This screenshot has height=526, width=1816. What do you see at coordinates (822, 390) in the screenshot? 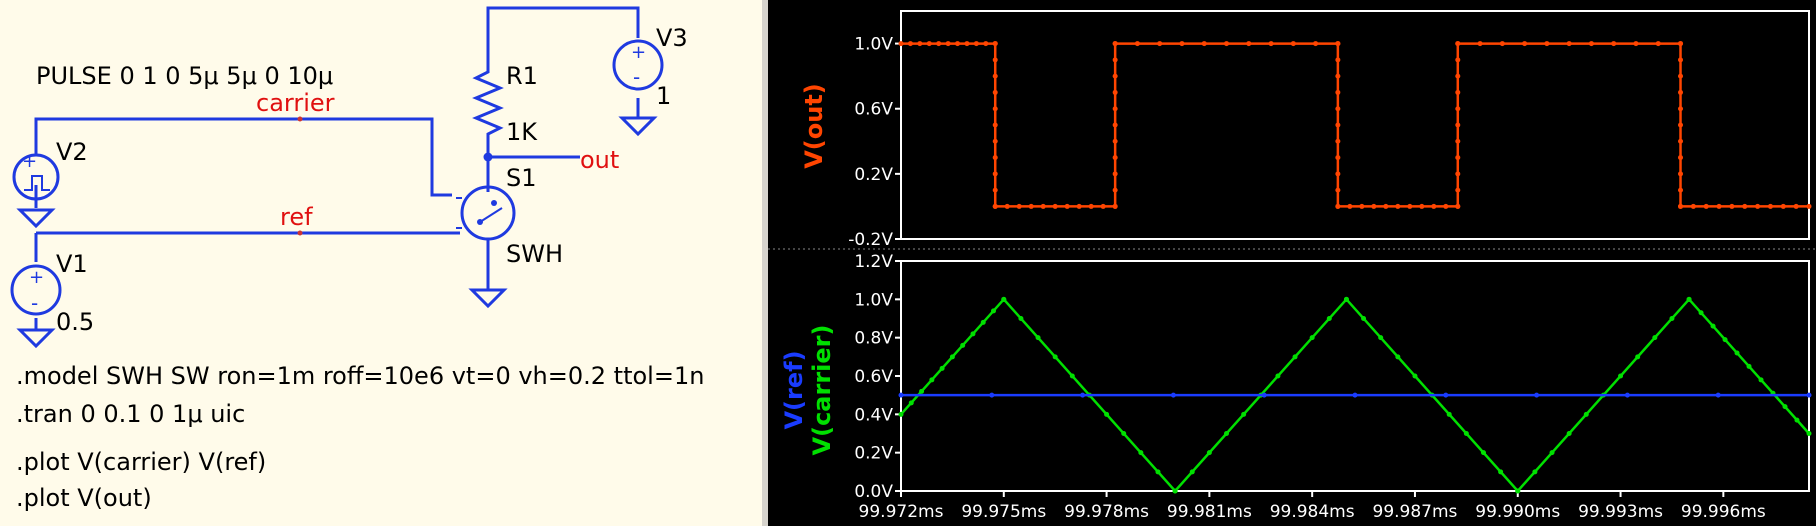
I see `trace-label-vcarrier: V(carrier)` at bounding box center [822, 390].